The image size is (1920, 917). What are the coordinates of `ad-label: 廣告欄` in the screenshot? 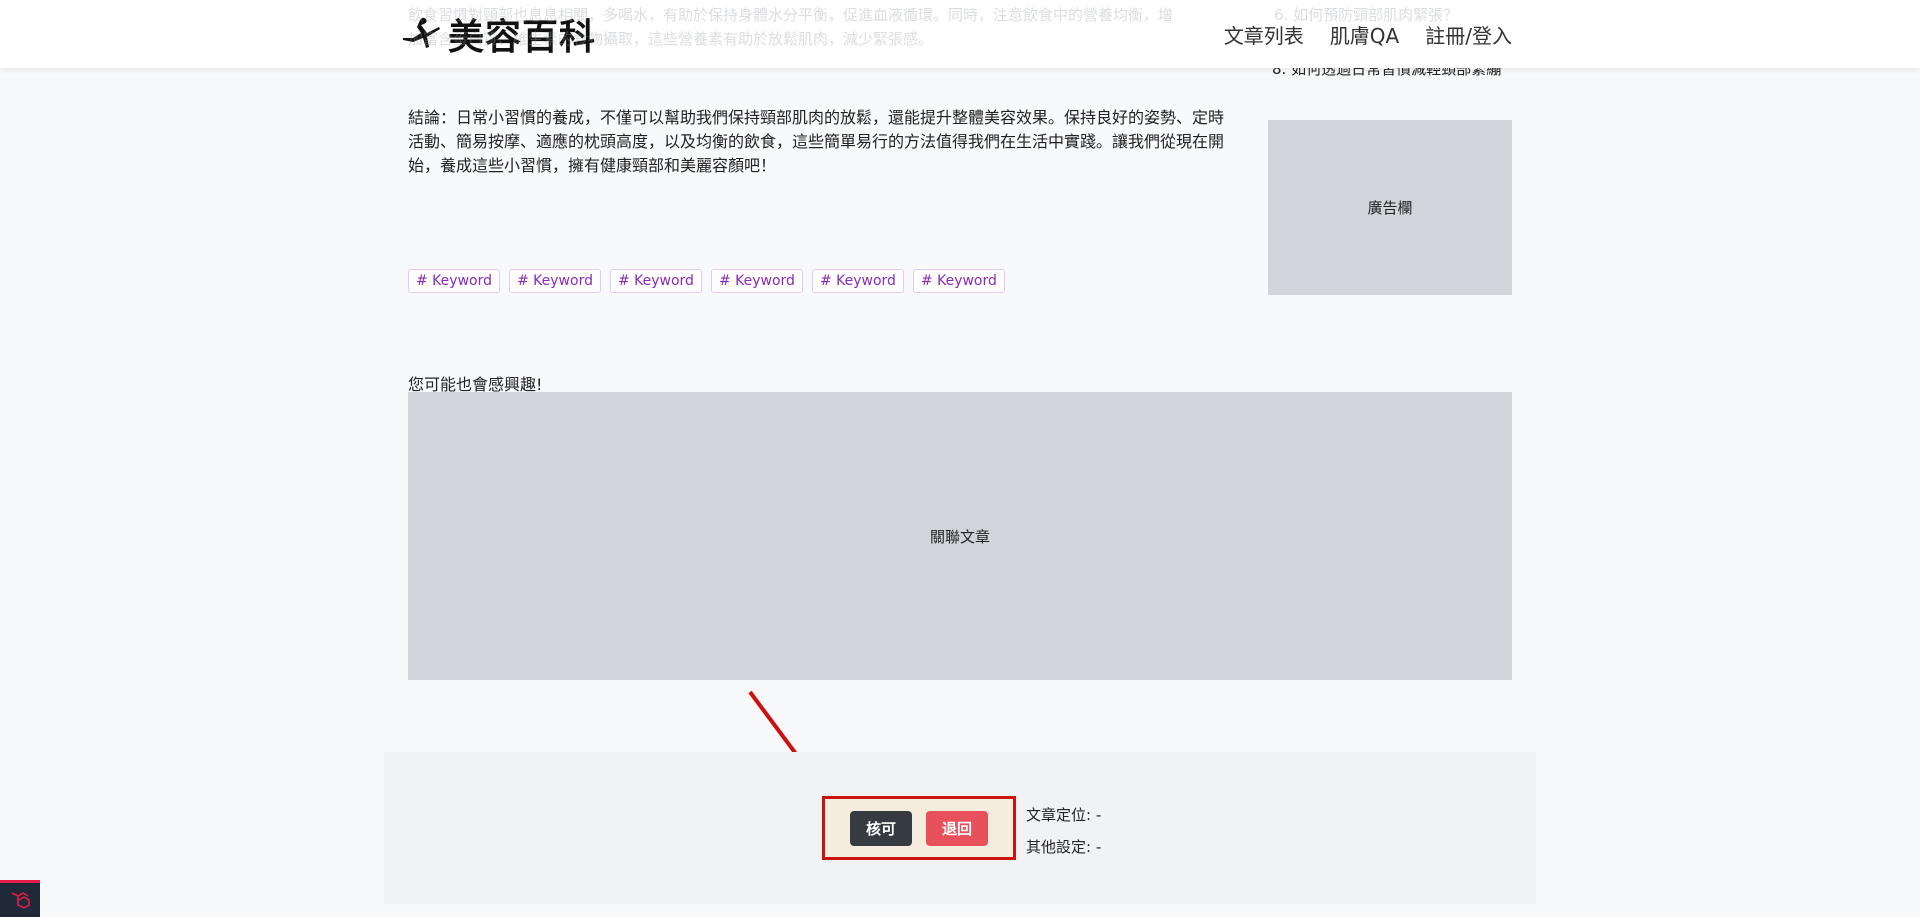 It's located at (1390, 208).